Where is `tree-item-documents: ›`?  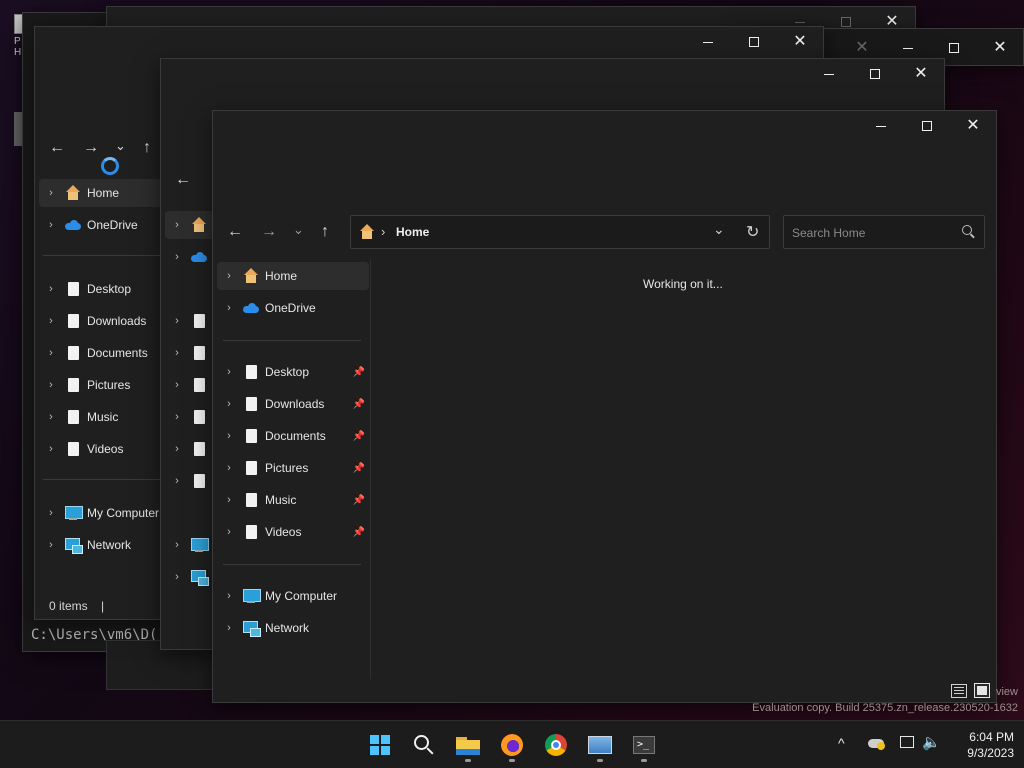
tree-item-documents: › is located at coordinates (191, 385).